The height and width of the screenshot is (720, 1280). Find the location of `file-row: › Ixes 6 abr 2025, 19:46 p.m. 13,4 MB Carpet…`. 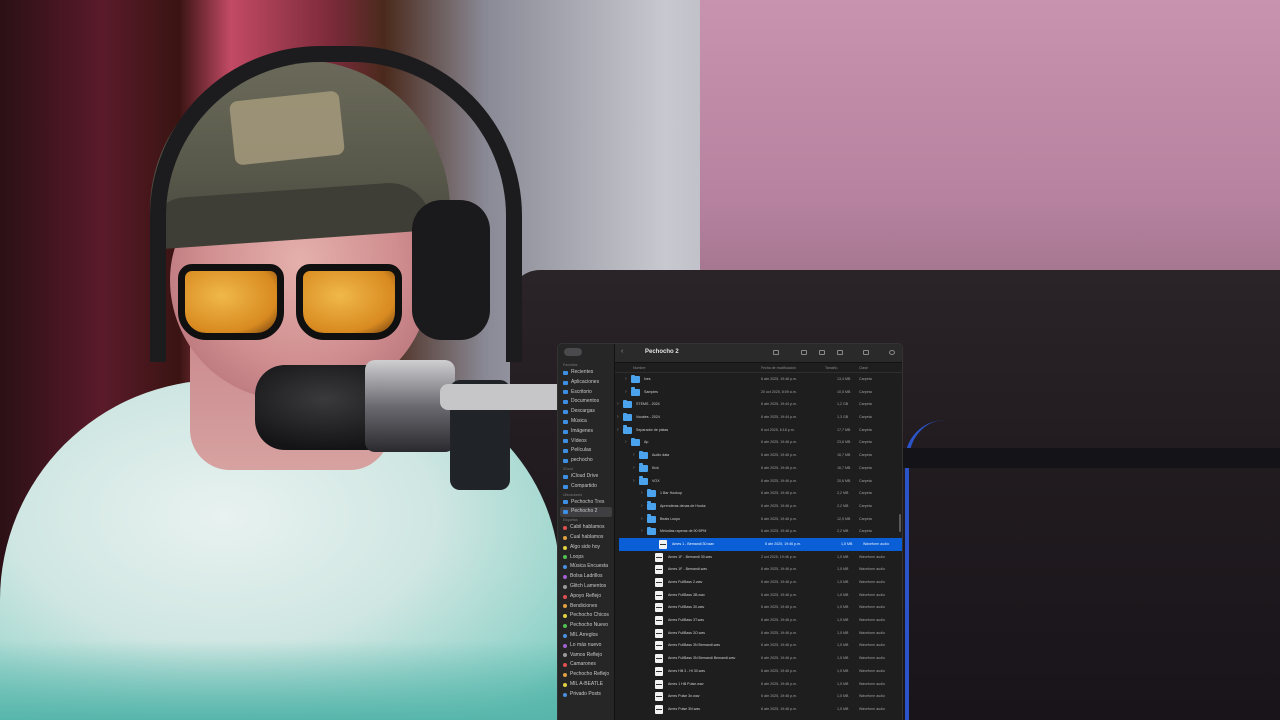

file-row: › Ixes 6 abr 2025, 19:46 p.m. 13,4 MB Carpet… is located at coordinates (758, 379).